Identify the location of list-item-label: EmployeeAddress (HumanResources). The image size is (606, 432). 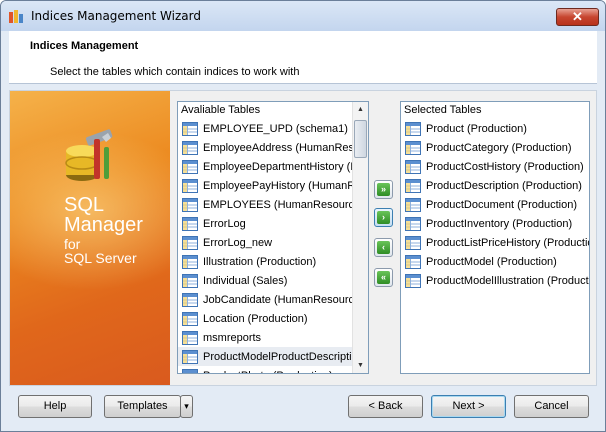
(277, 147).